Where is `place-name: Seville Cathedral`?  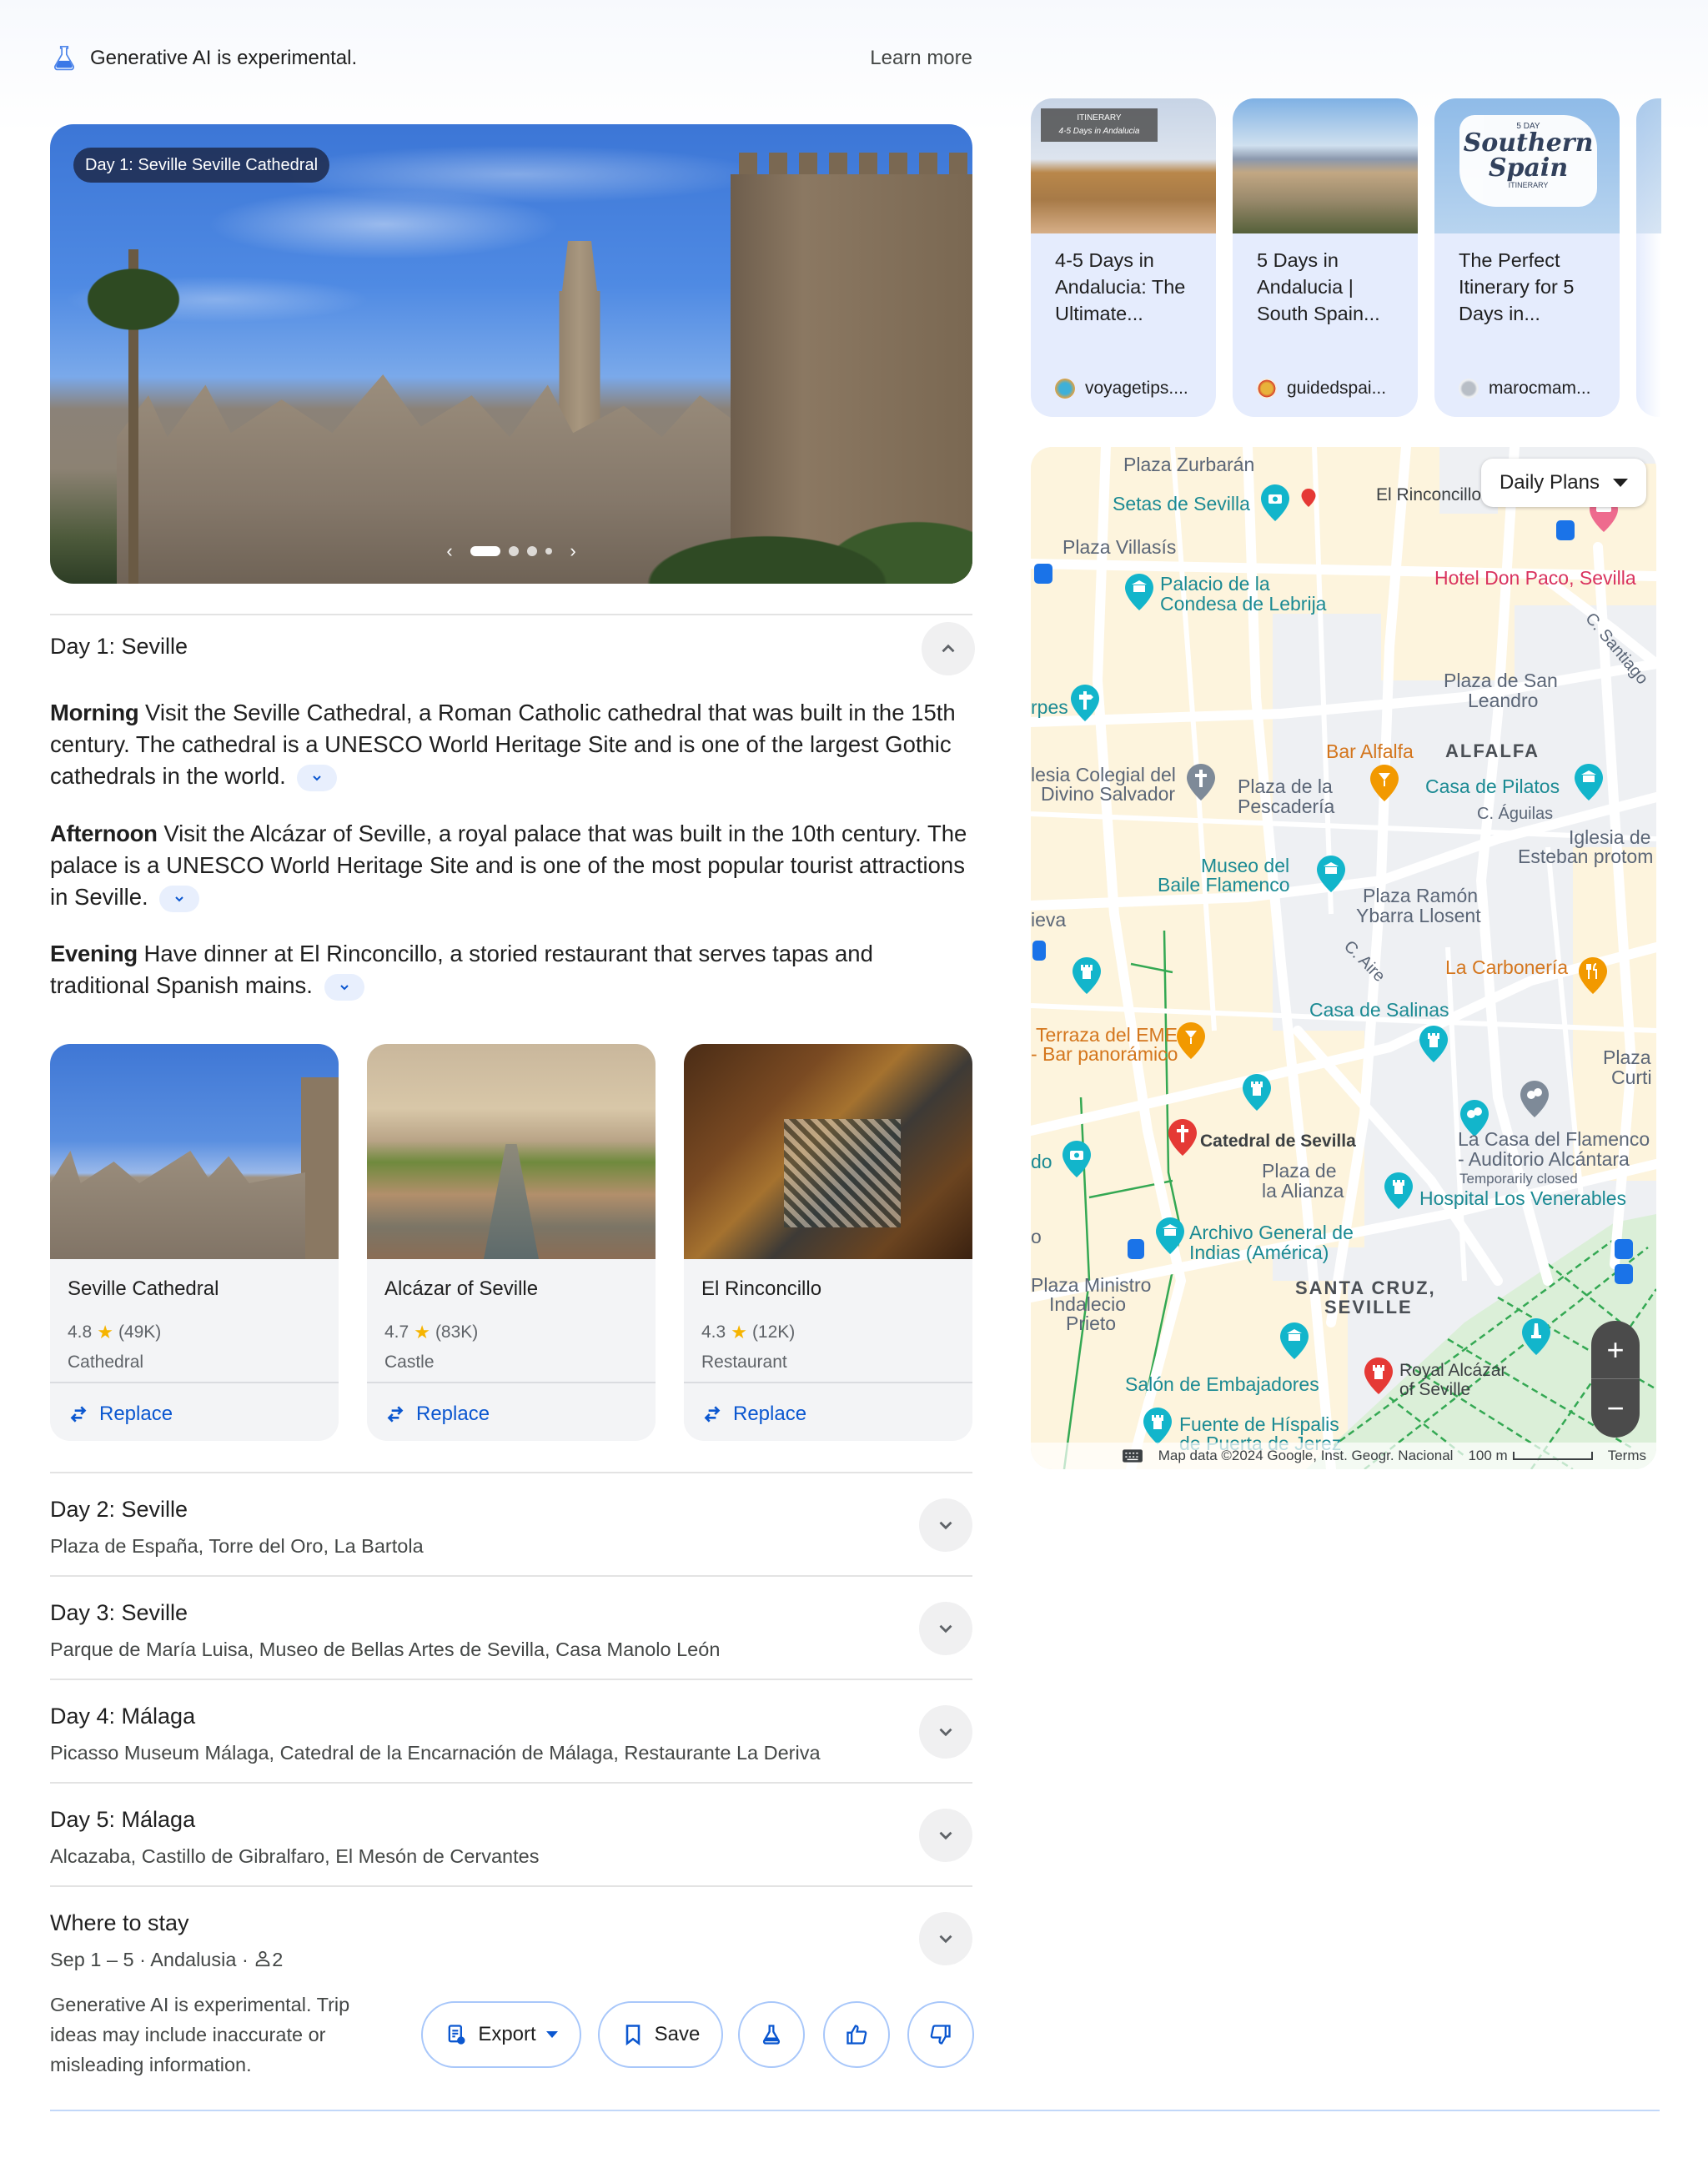
place-name: Seville Cathedral is located at coordinates (143, 1288).